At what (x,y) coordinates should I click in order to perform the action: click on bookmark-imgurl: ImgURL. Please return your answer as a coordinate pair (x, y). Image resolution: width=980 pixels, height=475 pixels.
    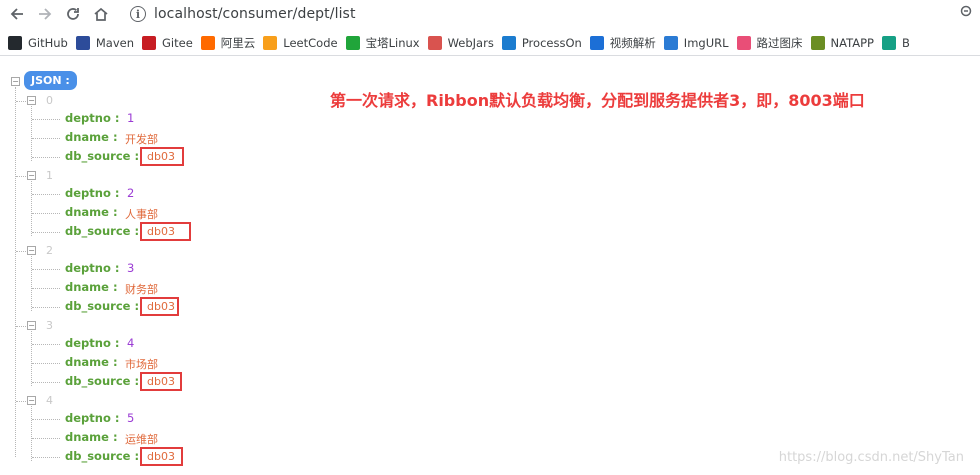
    Looking at the image, I should click on (696, 43).